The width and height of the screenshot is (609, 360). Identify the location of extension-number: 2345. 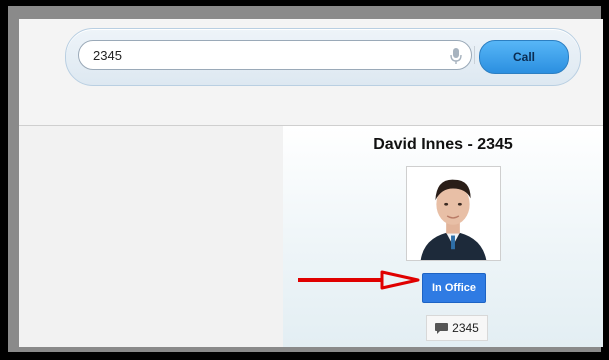
(465, 328).